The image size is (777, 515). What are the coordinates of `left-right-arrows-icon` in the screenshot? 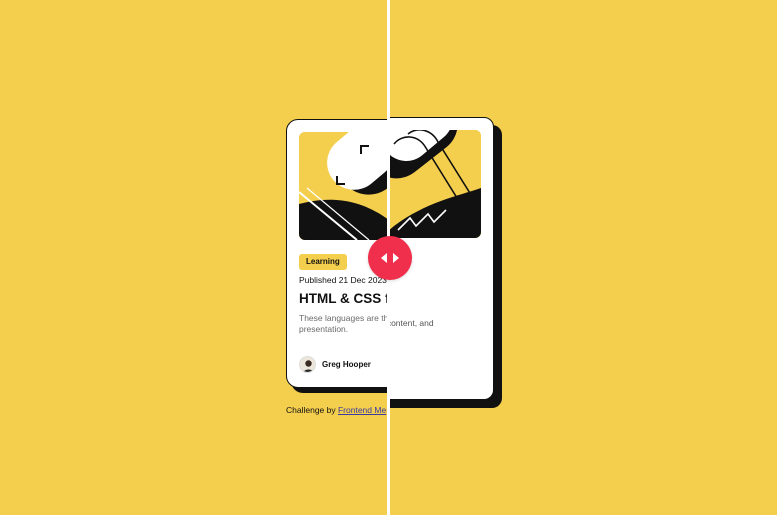 It's located at (390, 258).